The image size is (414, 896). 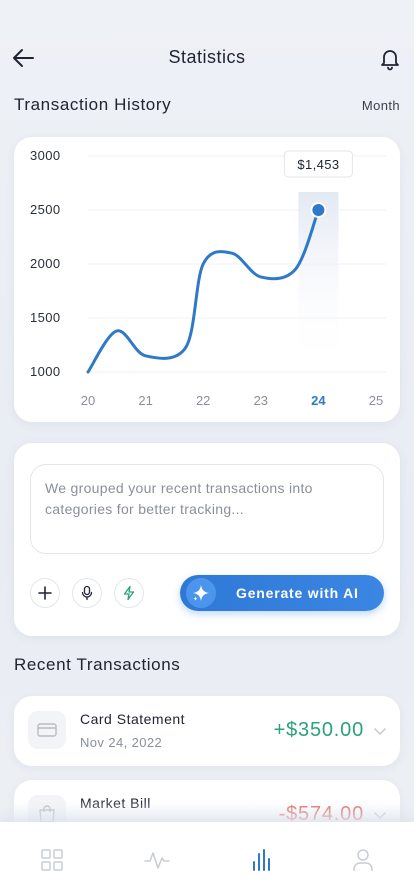 I want to click on transaction-date: Nov 24, 2022, so click(x=121, y=742).